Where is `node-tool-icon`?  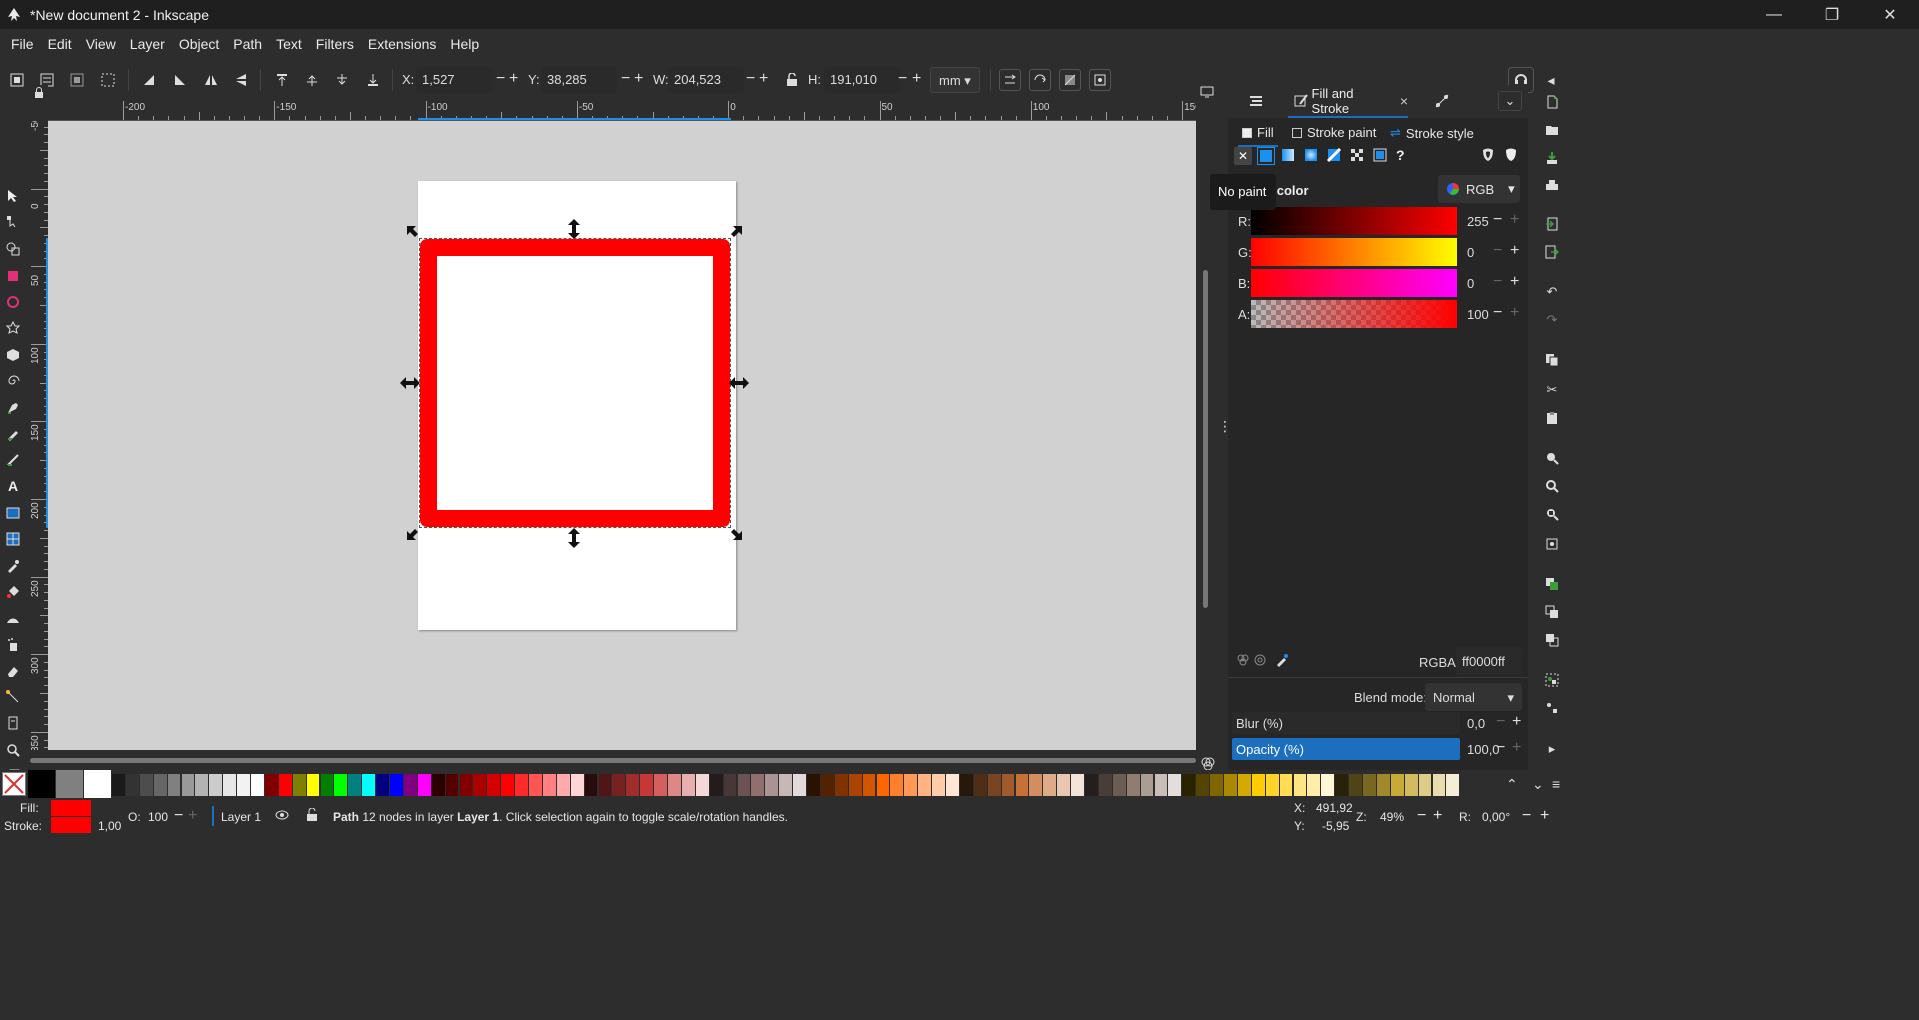
node-tool-icon is located at coordinates (13, 222).